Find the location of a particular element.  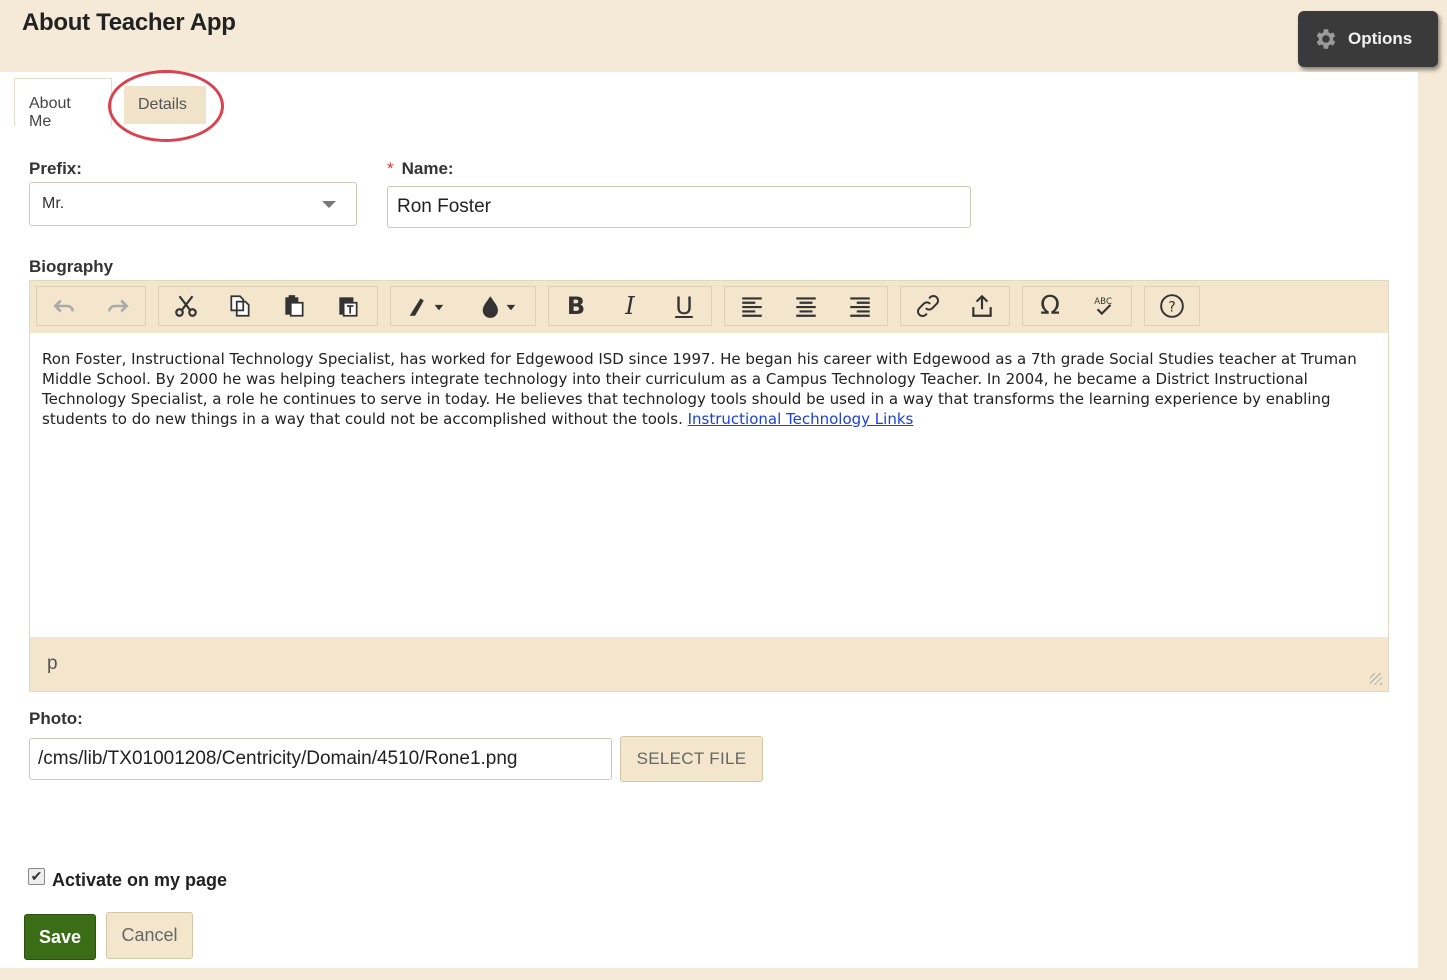

bold-icon: B is located at coordinates (576, 306).